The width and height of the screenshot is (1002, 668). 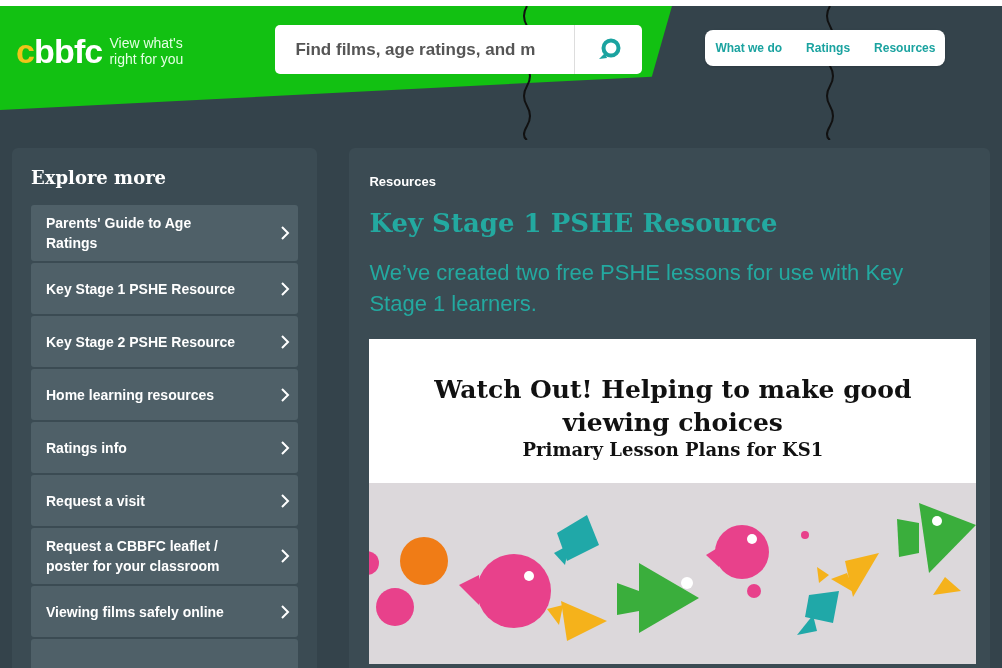 What do you see at coordinates (146, 59) in the screenshot?
I see `logo-tagline: right for you` at bounding box center [146, 59].